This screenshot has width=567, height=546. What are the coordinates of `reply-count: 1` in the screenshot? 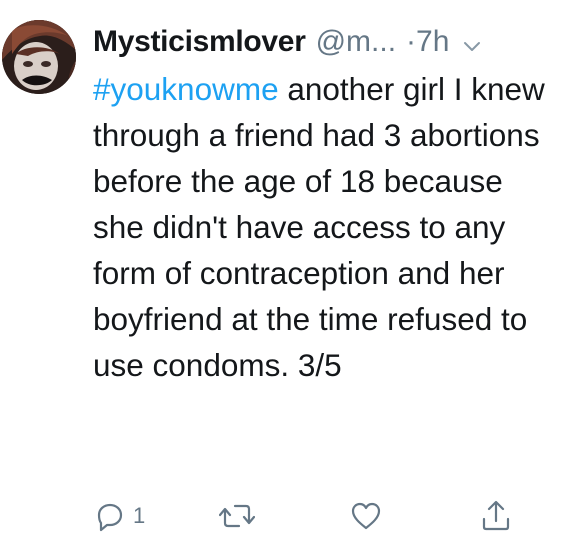 It's located at (139, 515).